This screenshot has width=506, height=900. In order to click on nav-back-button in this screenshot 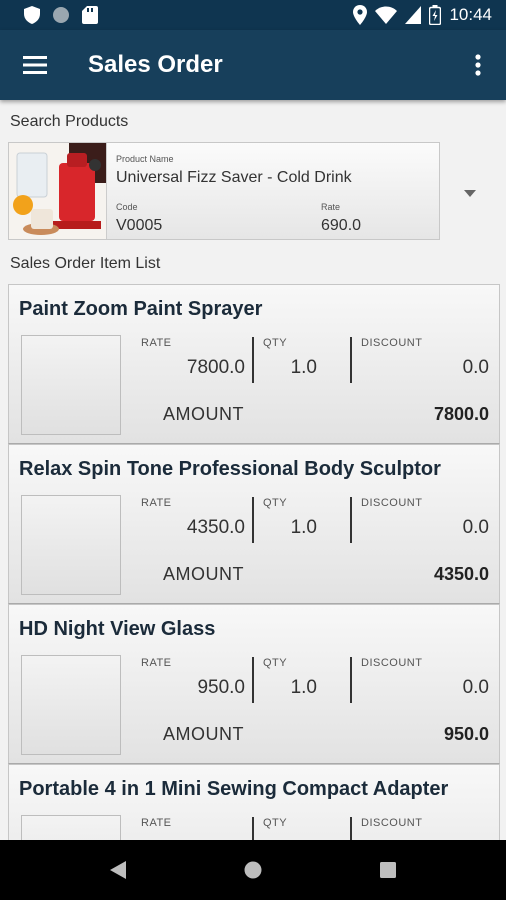, I will do `click(118, 870)`.